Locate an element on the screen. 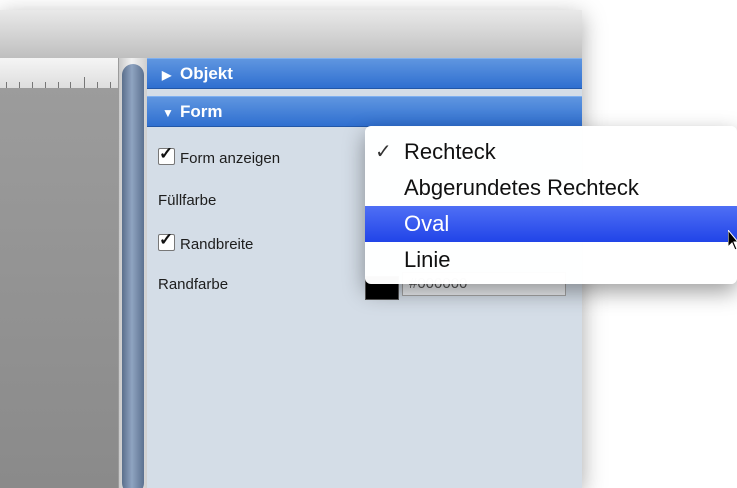 The height and width of the screenshot is (488, 737). fill-color-row: Füllfarbe is located at coordinates (187, 200).